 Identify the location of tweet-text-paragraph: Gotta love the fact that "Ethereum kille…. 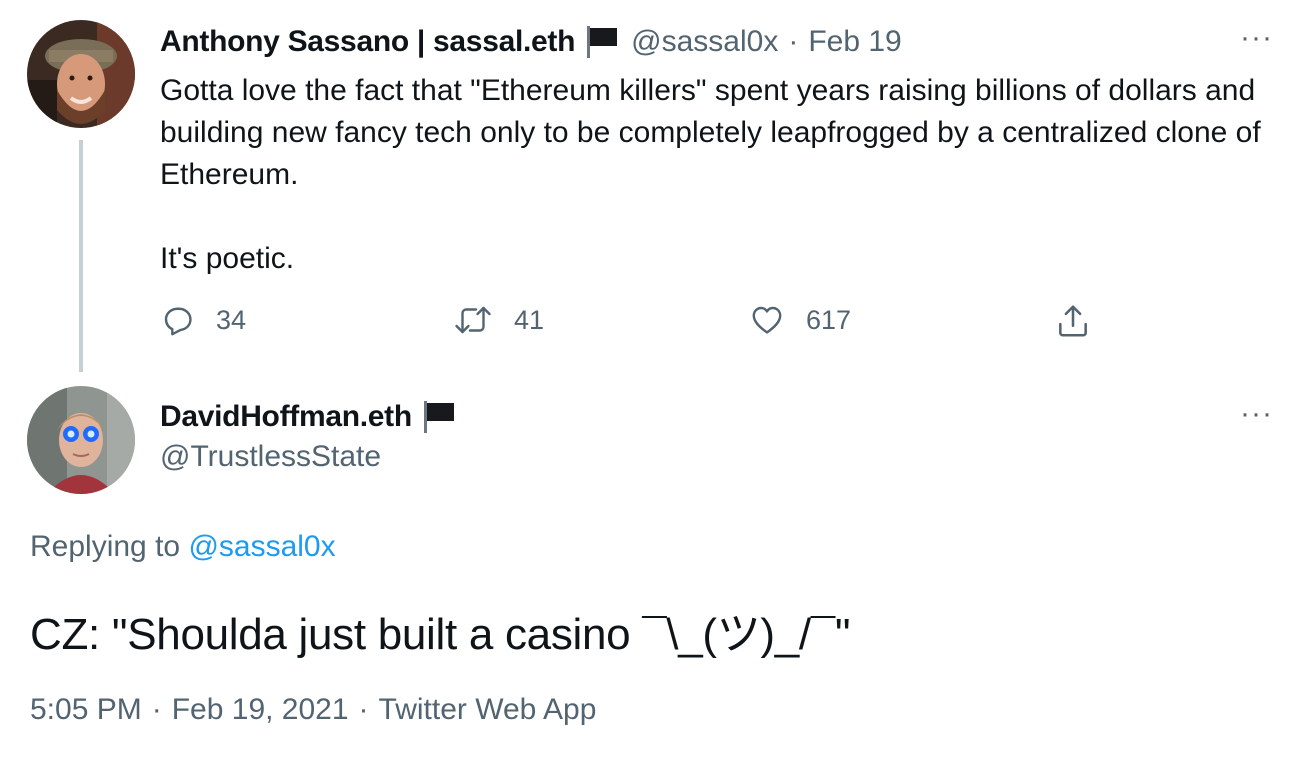
(710, 132).